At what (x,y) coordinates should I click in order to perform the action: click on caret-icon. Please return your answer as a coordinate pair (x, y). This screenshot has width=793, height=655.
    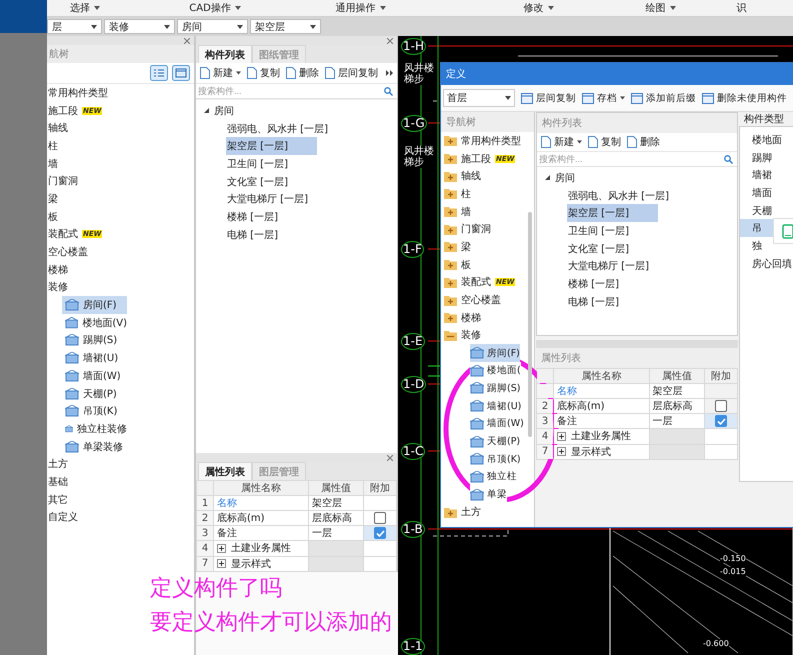
    Looking at the image, I should click on (383, 8).